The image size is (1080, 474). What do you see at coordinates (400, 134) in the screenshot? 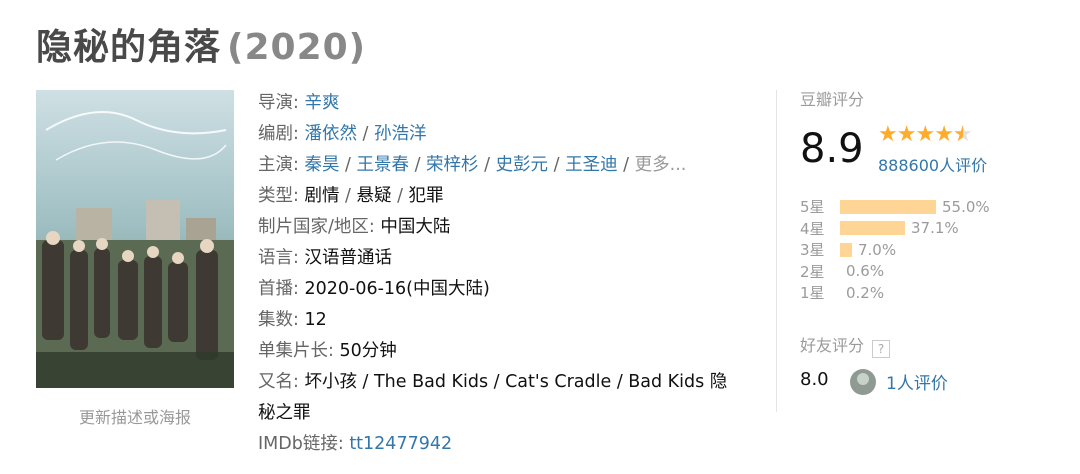
I see `writer-link: 孙浩洋` at bounding box center [400, 134].